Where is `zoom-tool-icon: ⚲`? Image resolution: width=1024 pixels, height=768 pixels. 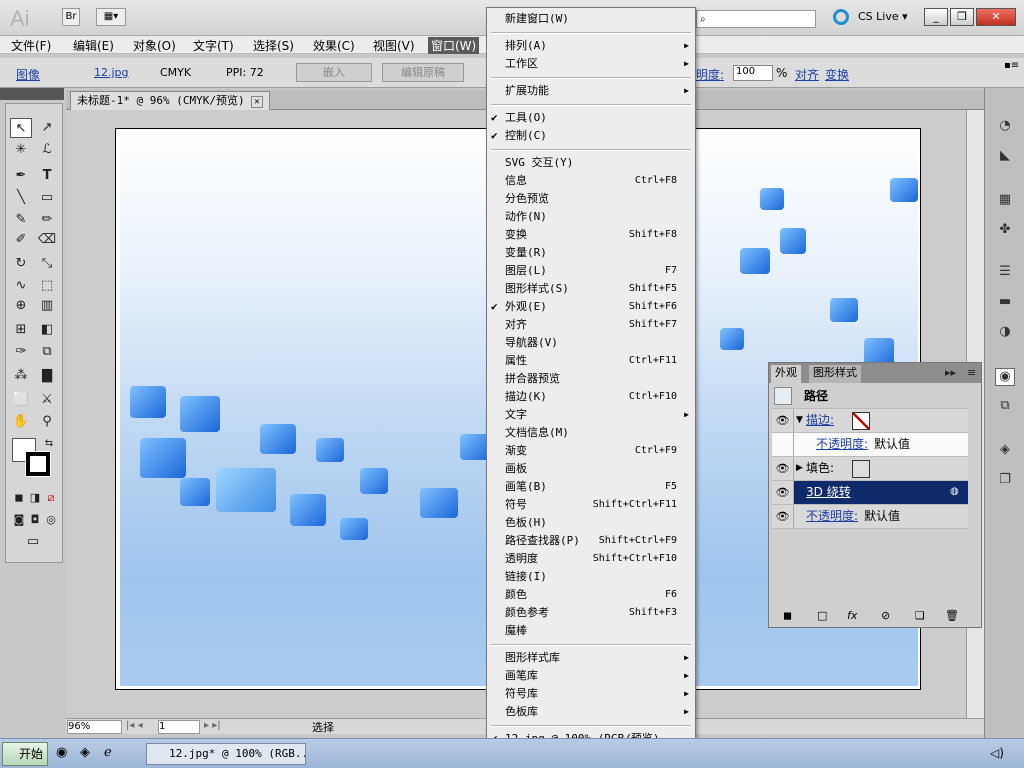 zoom-tool-icon: ⚲ is located at coordinates (47, 422).